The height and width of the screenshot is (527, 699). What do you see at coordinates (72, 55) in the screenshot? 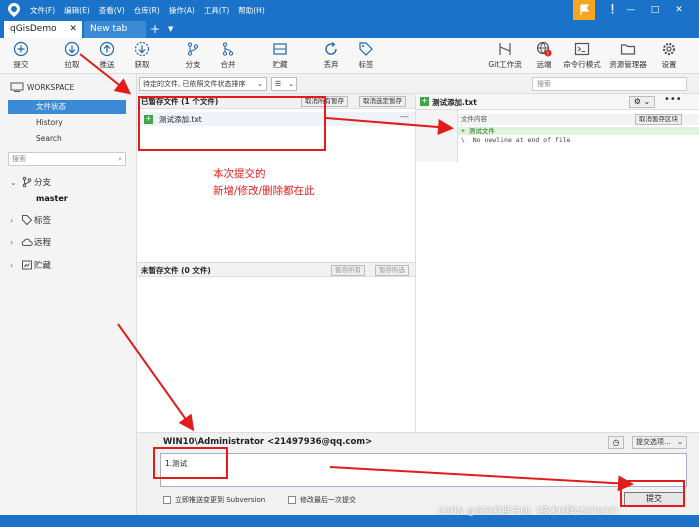
I see `pull-button: 拉取` at bounding box center [72, 55].